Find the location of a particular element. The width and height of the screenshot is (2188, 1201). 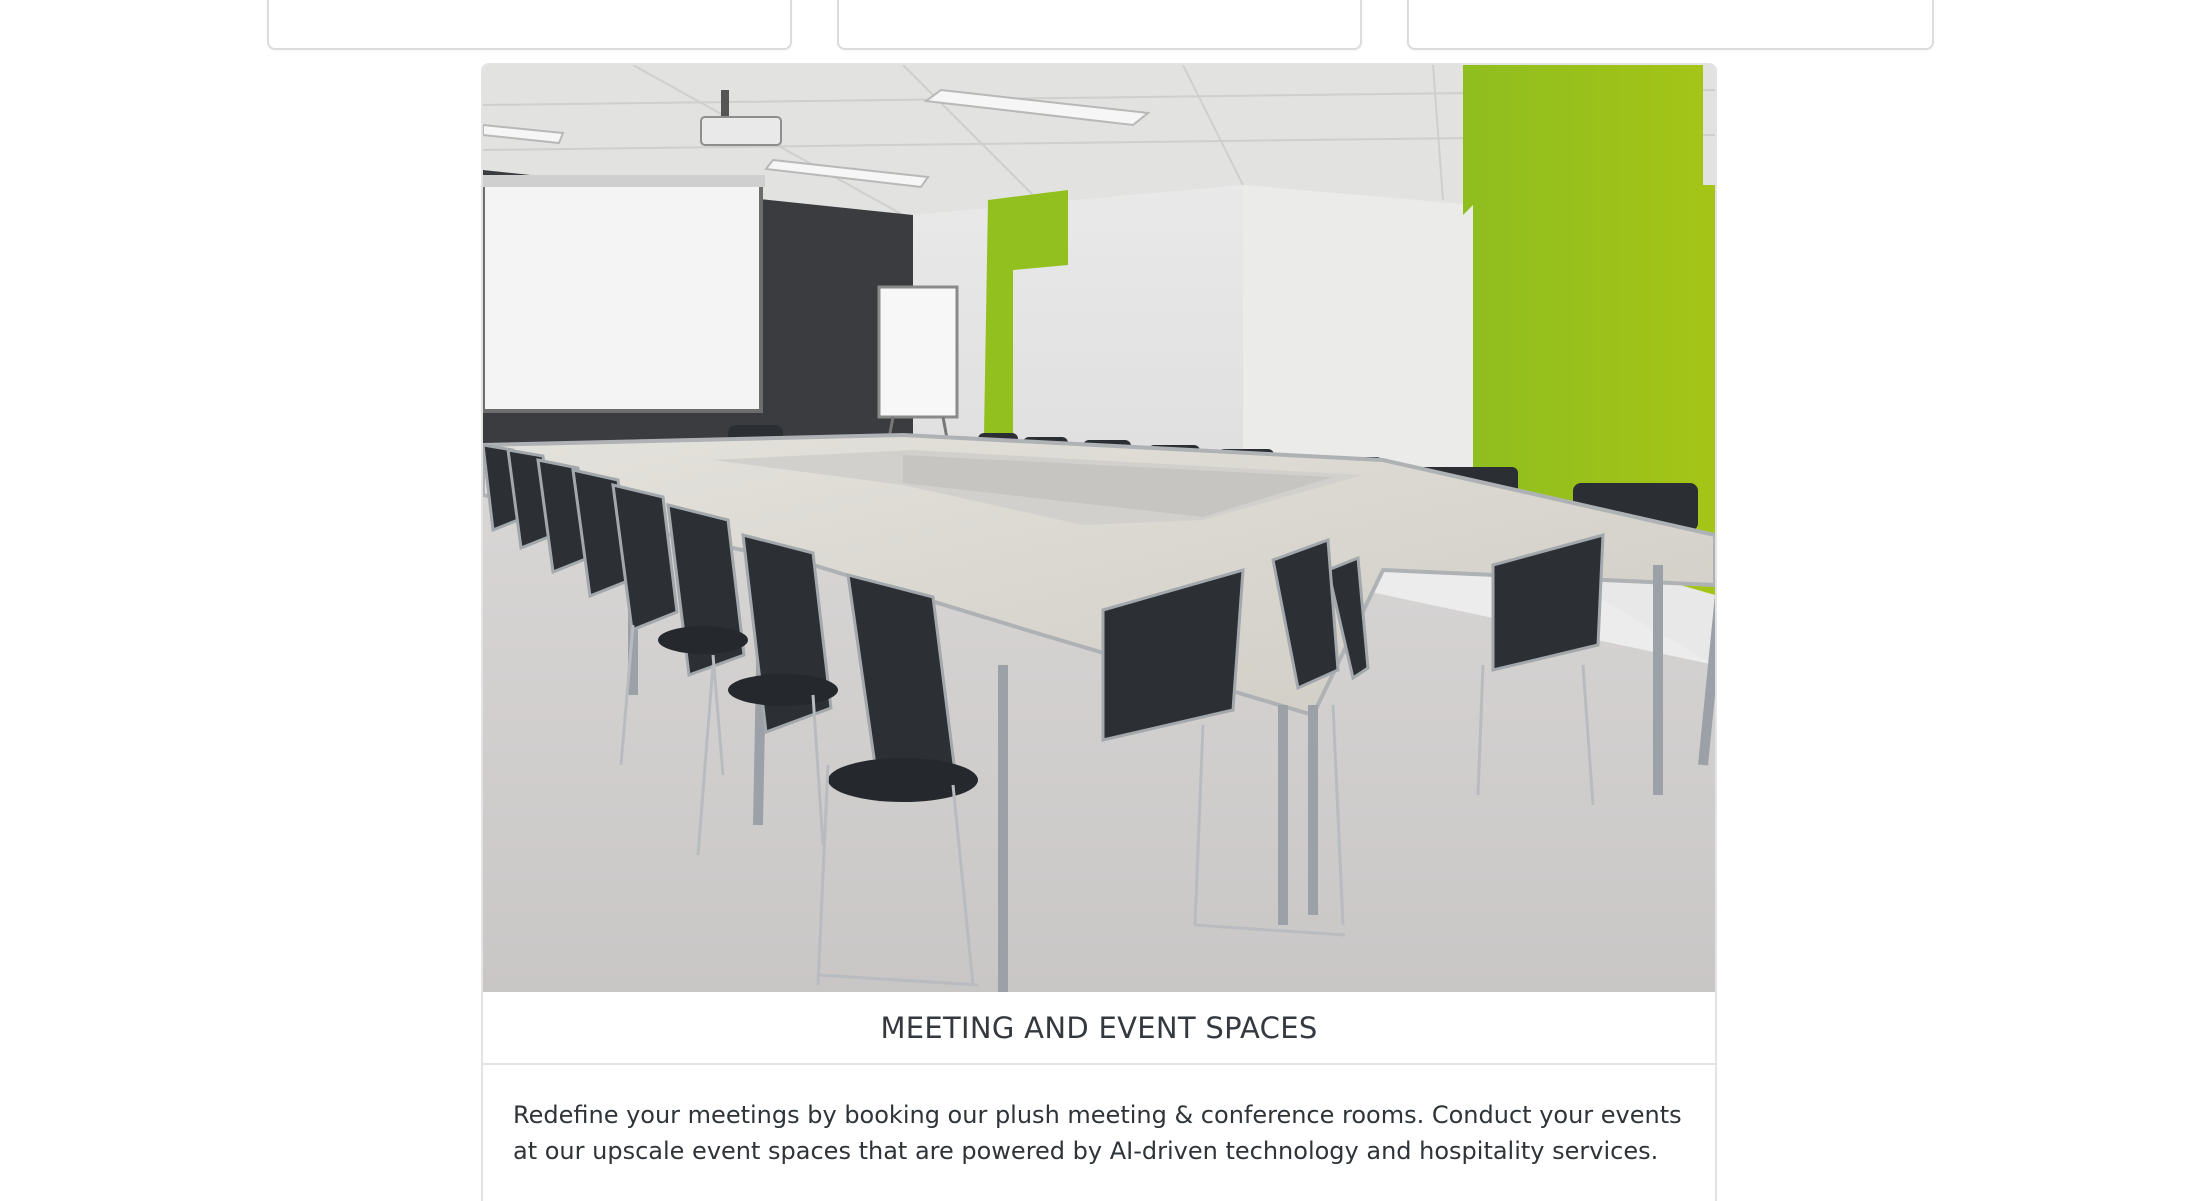

card-header: MEETING AND EVENT SPACES is located at coordinates (1099, 1028).